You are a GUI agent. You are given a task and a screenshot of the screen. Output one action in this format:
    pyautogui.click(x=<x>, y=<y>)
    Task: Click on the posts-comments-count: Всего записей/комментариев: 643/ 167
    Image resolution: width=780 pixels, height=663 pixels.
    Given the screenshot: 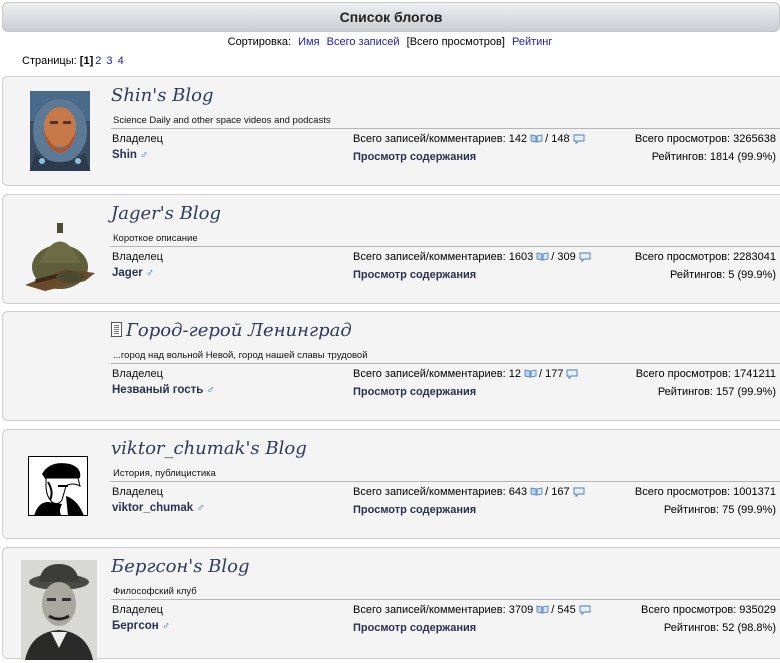 What is the action you would take?
    pyautogui.click(x=469, y=492)
    